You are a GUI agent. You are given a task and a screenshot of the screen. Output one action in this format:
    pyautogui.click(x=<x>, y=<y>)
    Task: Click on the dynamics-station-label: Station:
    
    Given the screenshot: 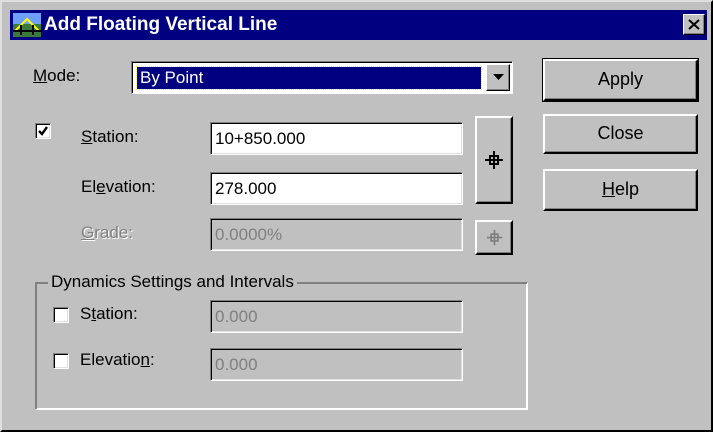 What is the action you would take?
    pyautogui.click(x=109, y=313)
    